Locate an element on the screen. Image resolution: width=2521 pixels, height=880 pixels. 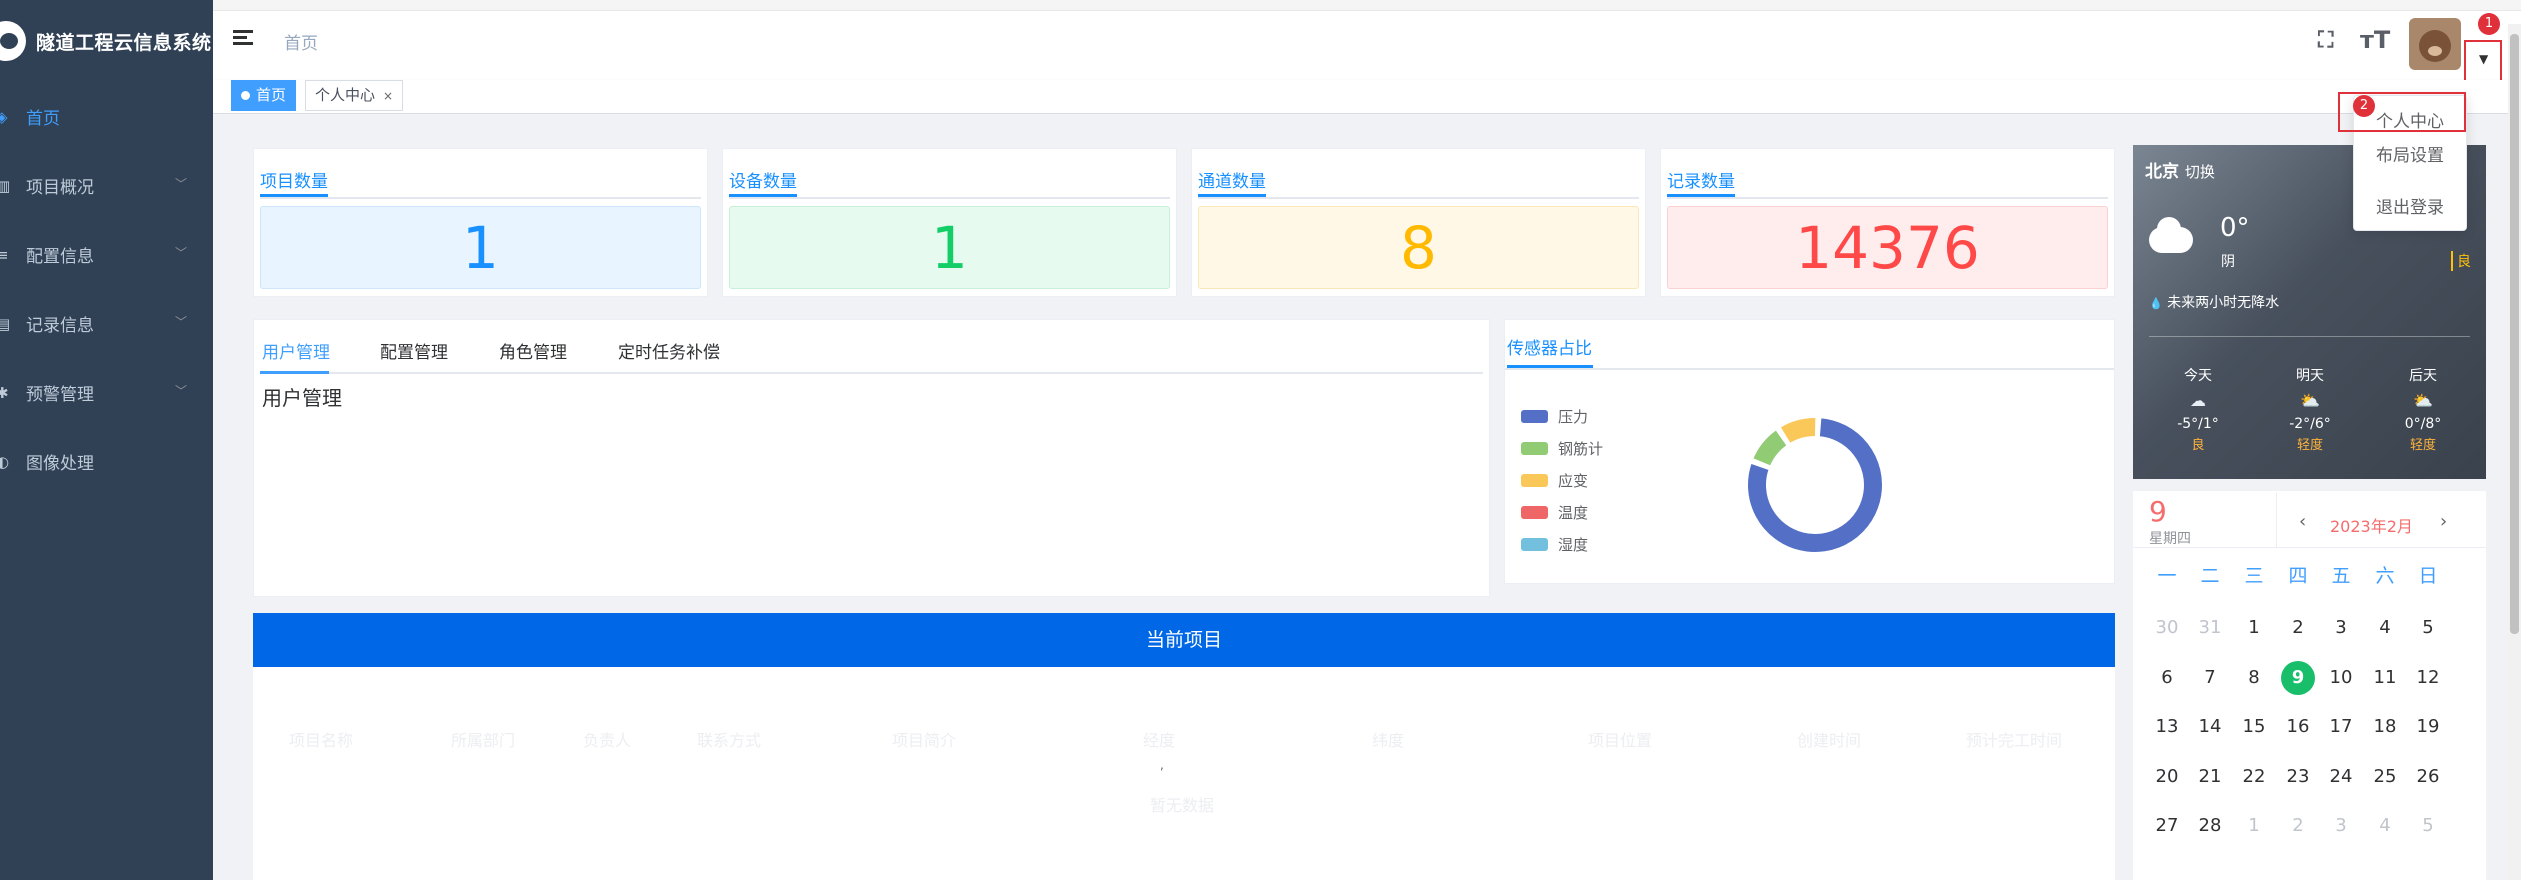
legend-item: 湿度 is located at coordinates (1554, 544).